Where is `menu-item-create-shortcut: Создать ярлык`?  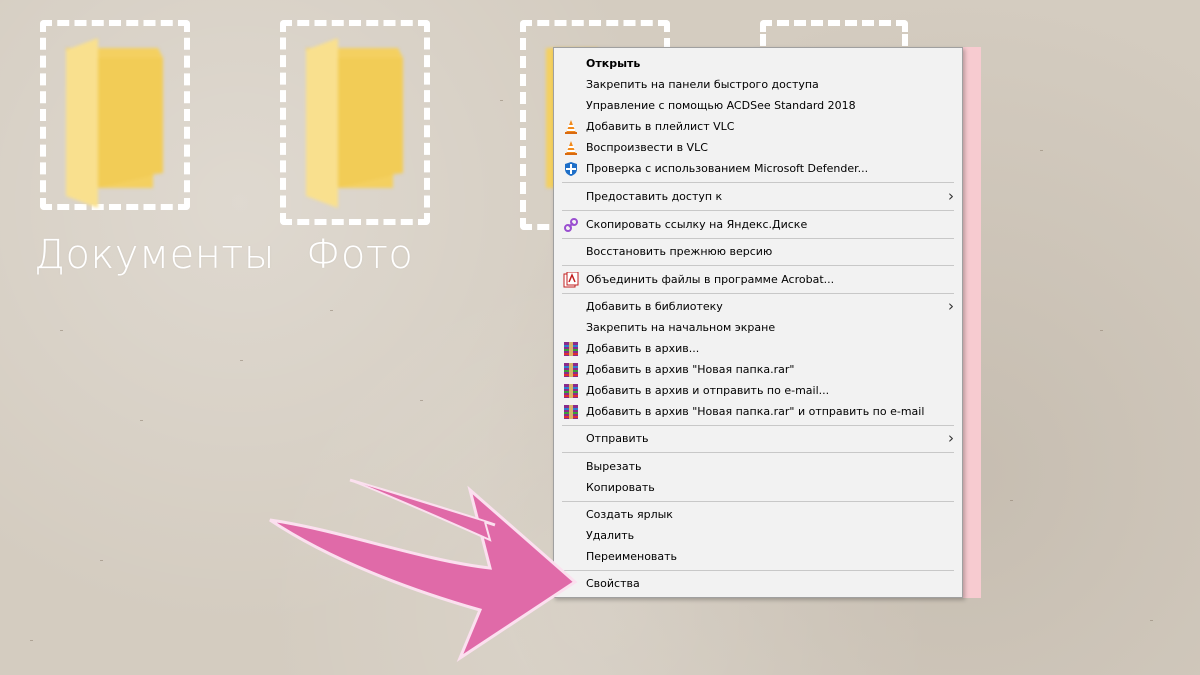 menu-item-create-shortcut: Создать ярлык is located at coordinates (758, 514).